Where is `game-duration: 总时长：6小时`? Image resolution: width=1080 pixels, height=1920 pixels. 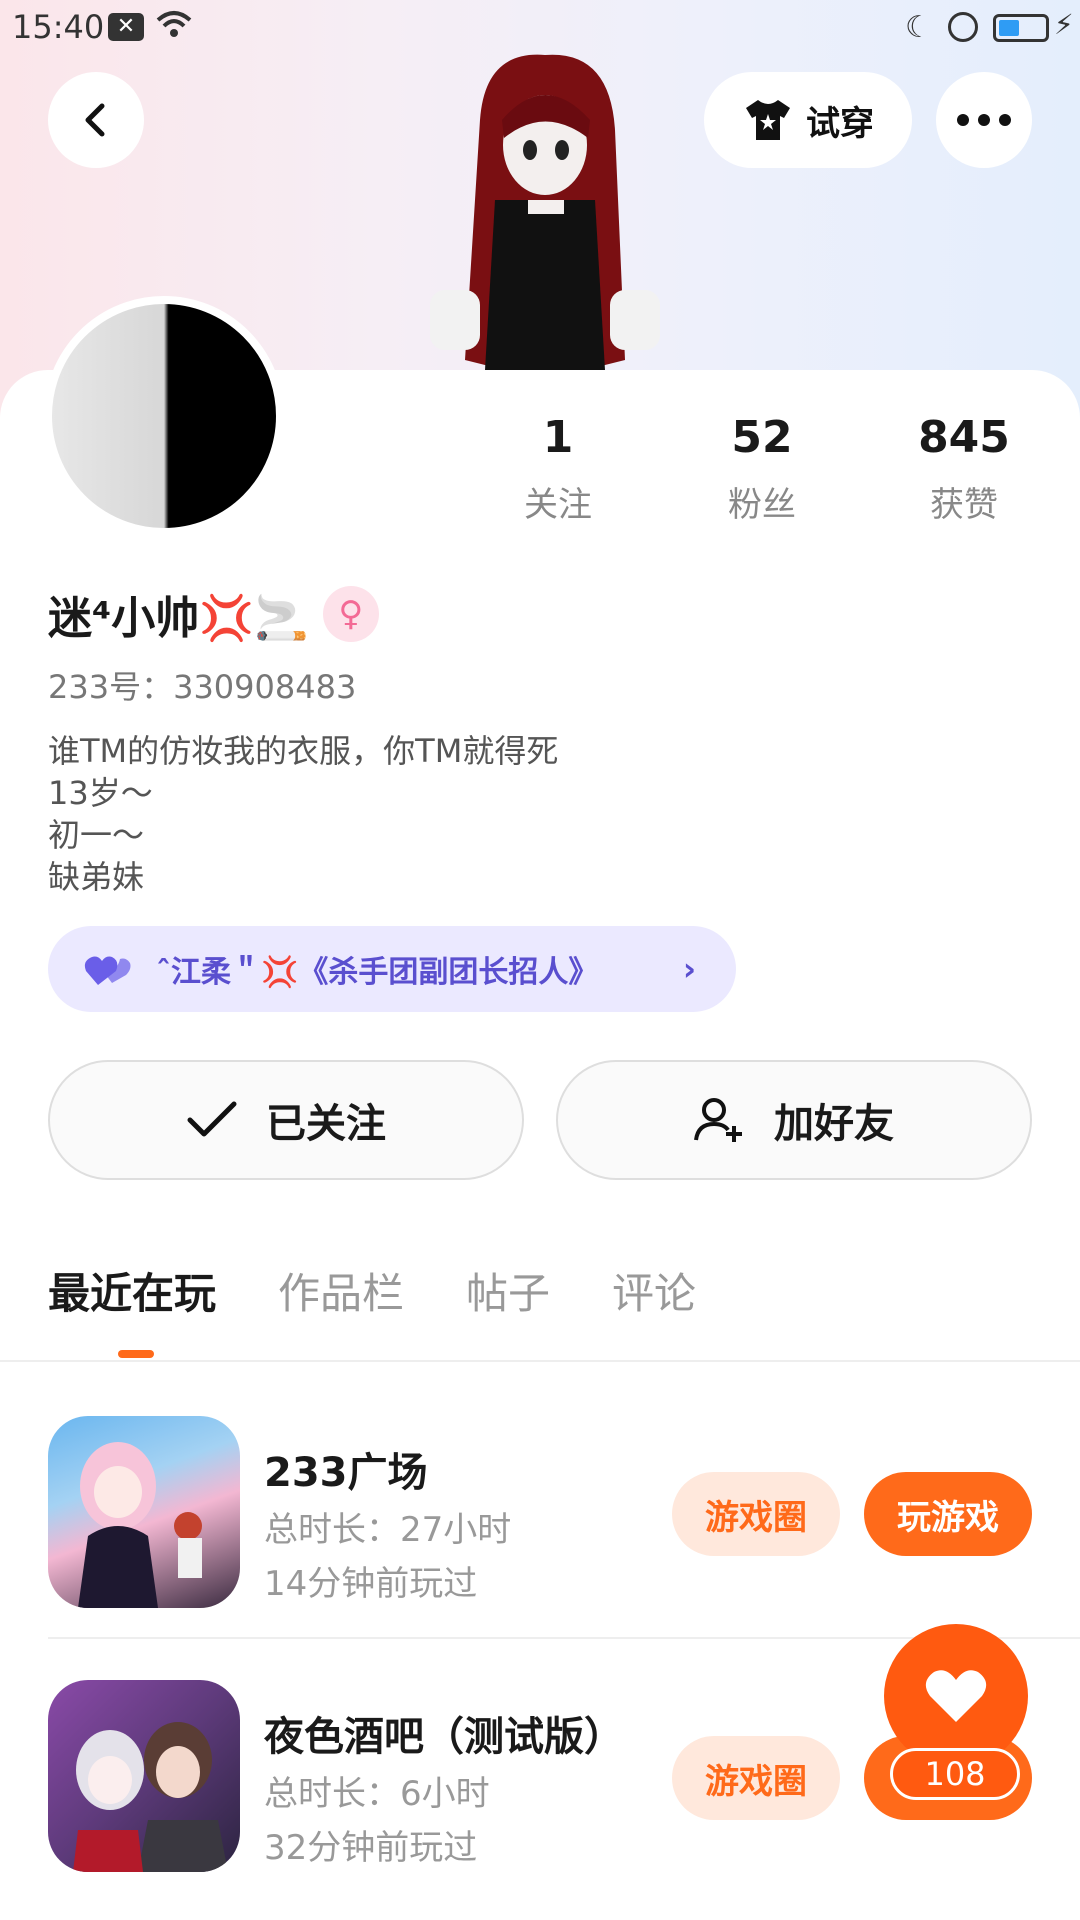
game-duration: 总时长：6小时 is located at coordinates (377, 1794).